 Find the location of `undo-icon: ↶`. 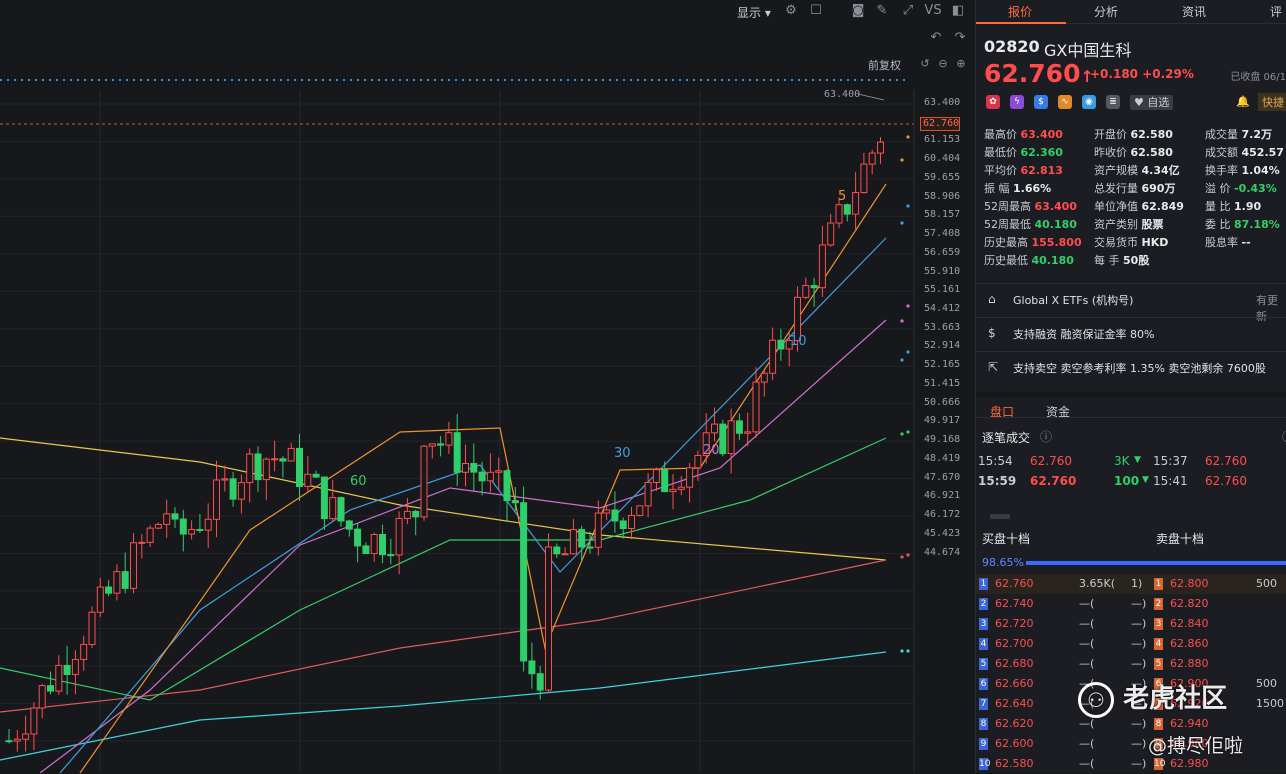

undo-icon: ↶ is located at coordinates (936, 38).